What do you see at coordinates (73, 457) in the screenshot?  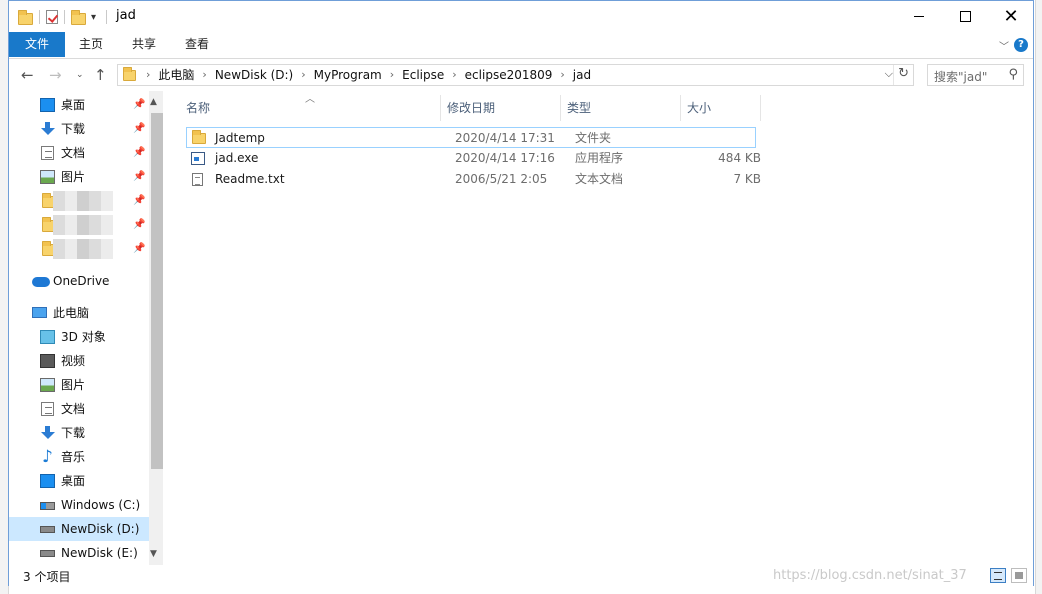 I see `nav-item-label: 音乐` at bounding box center [73, 457].